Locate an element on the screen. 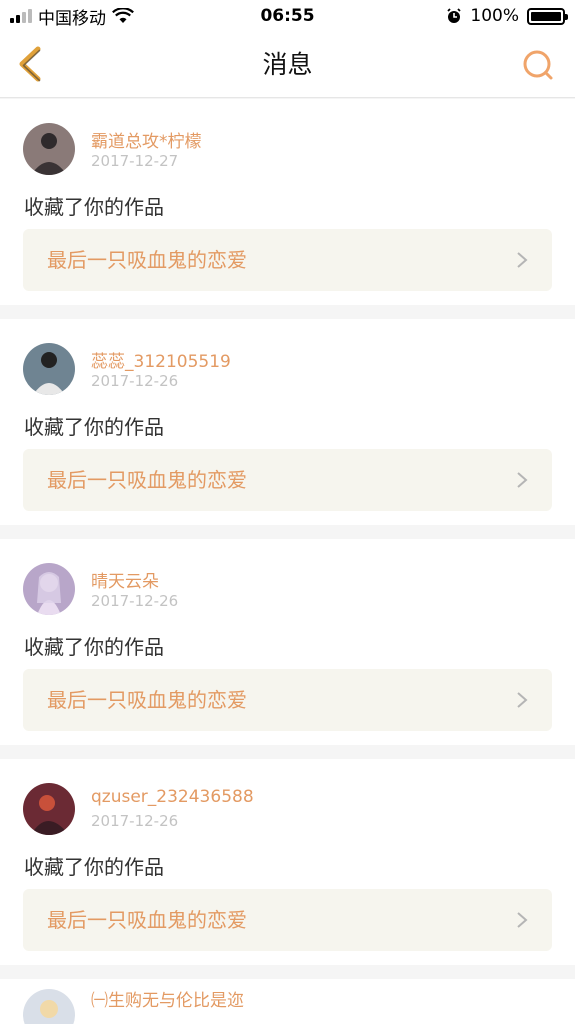  username: qzuser_232436588 is located at coordinates (172, 797).